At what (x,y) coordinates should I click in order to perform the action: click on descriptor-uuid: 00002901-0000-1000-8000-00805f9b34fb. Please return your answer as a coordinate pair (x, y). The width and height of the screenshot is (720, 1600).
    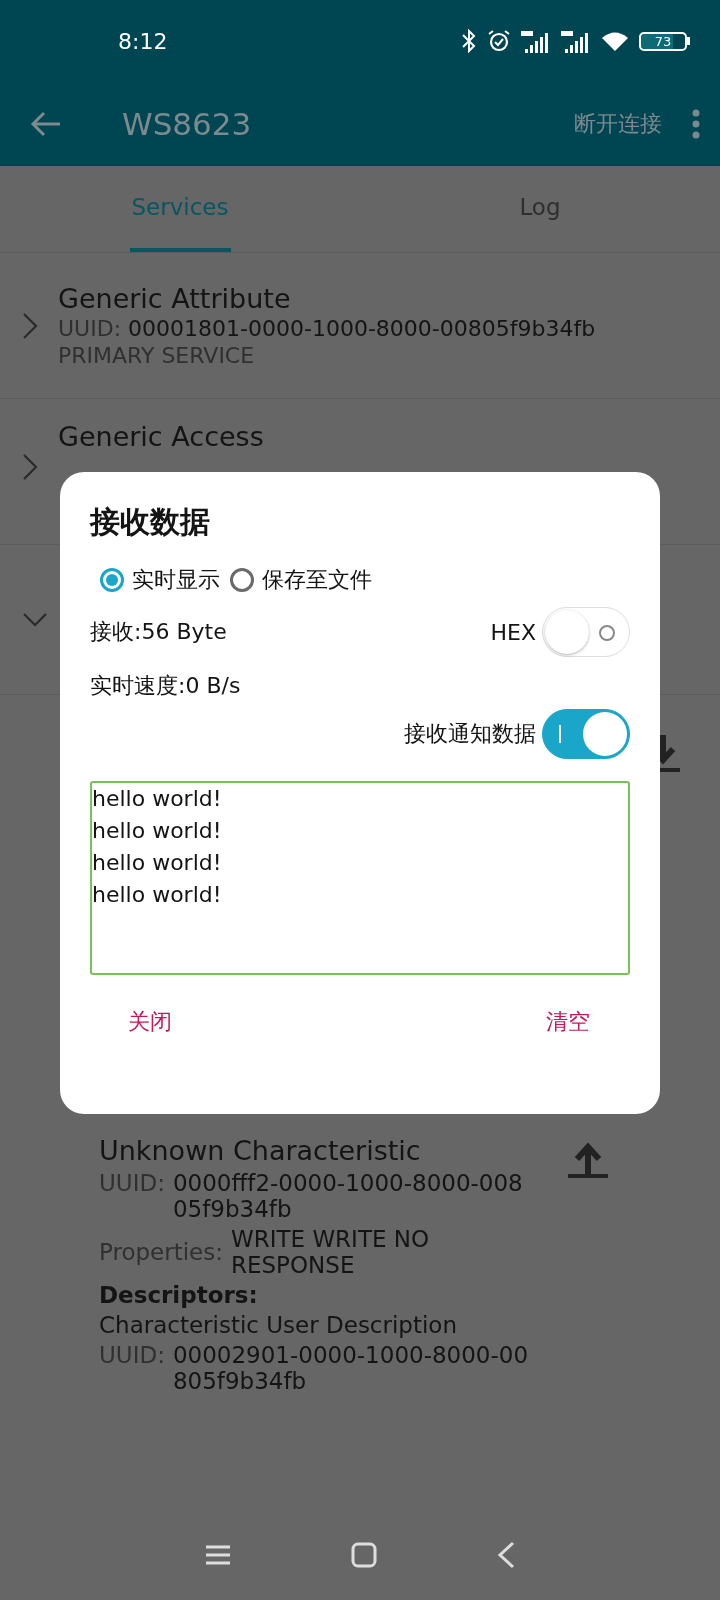
    Looking at the image, I should click on (351, 1368).